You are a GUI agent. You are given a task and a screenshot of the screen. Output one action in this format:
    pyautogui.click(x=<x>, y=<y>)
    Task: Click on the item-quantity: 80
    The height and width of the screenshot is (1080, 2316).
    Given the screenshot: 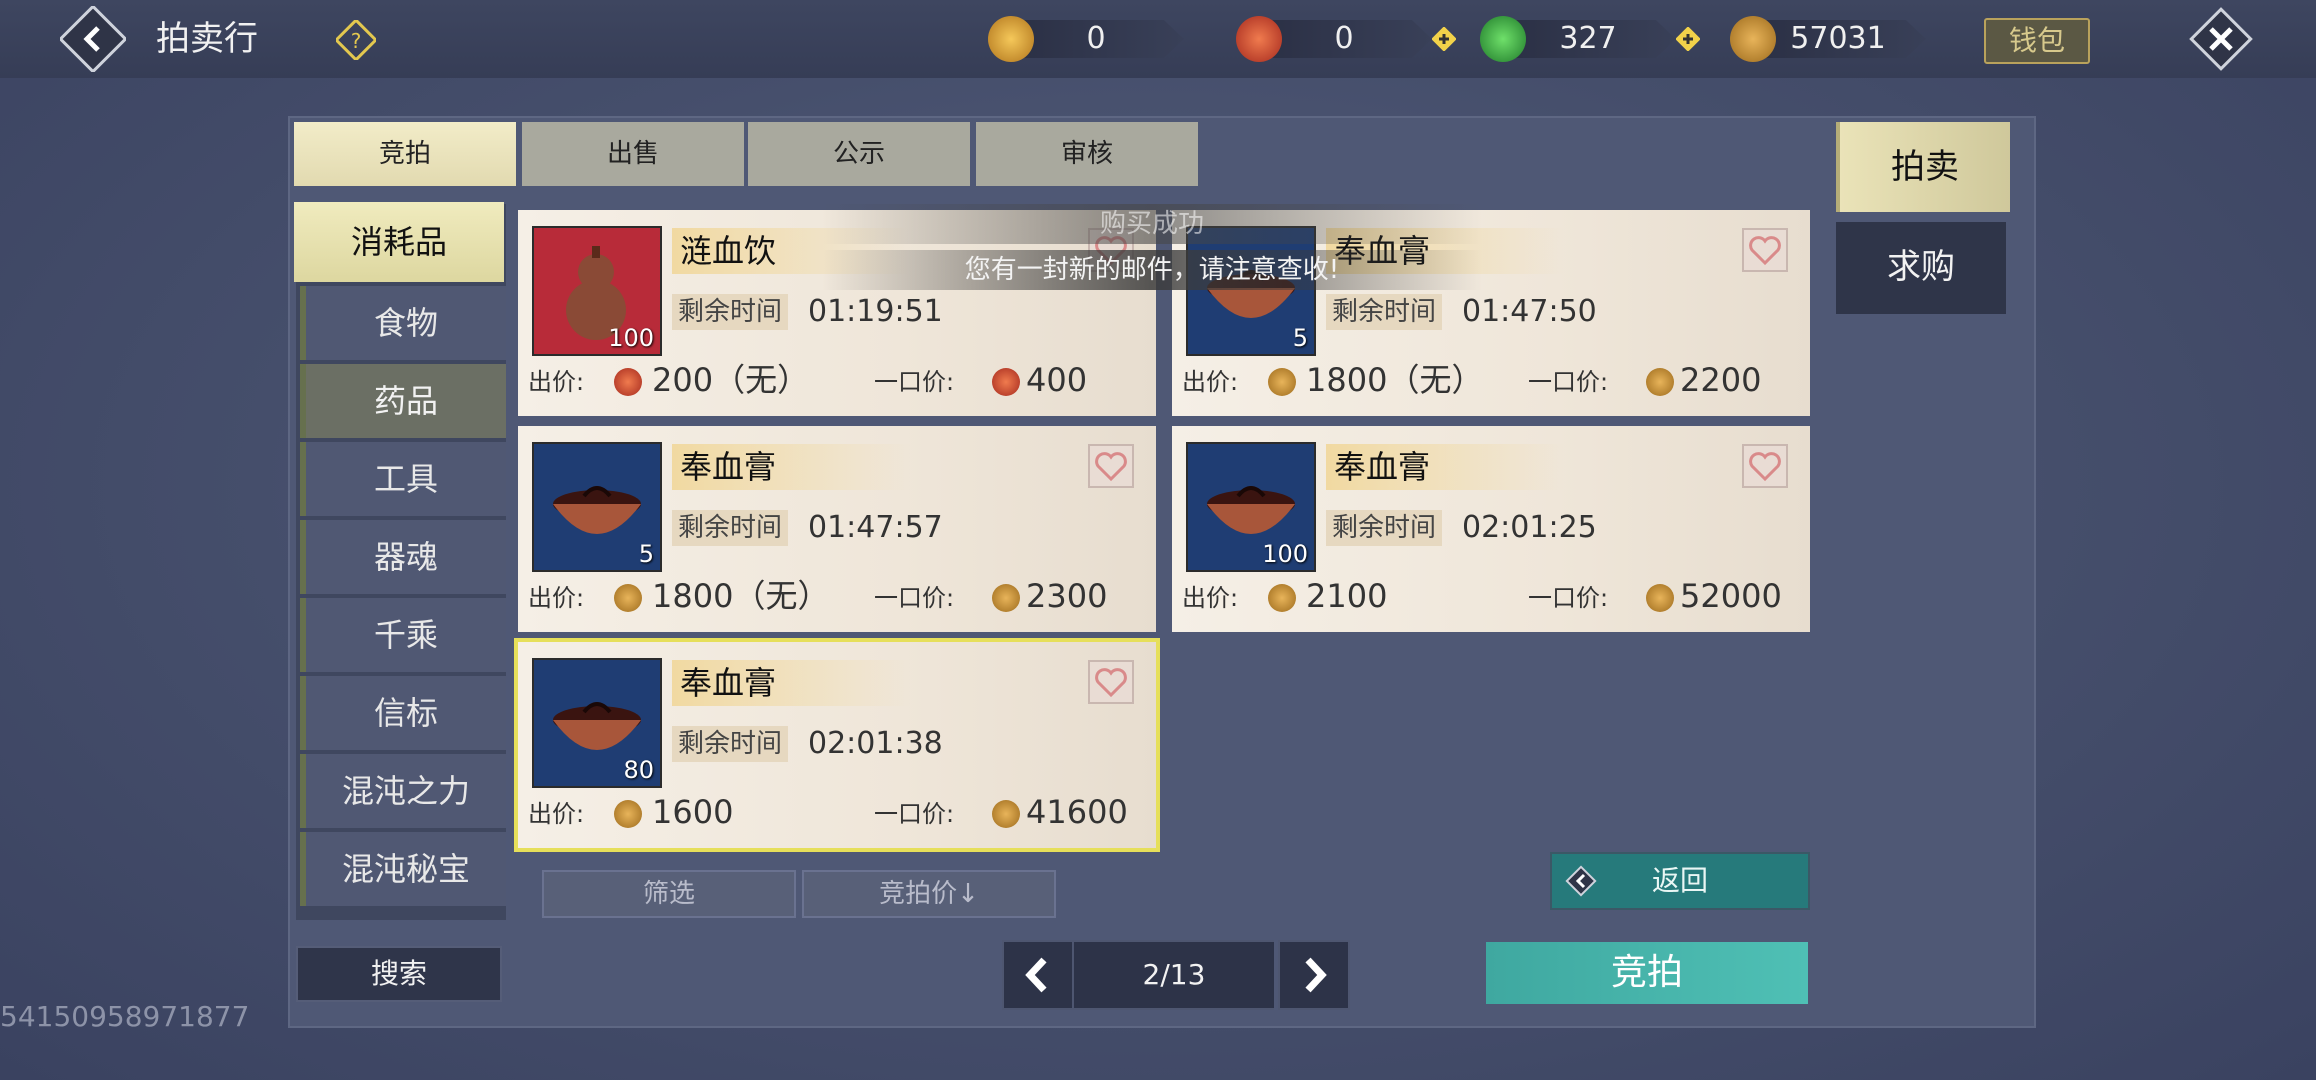 What is the action you would take?
    pyautogui.click(x=638, y=770)
    